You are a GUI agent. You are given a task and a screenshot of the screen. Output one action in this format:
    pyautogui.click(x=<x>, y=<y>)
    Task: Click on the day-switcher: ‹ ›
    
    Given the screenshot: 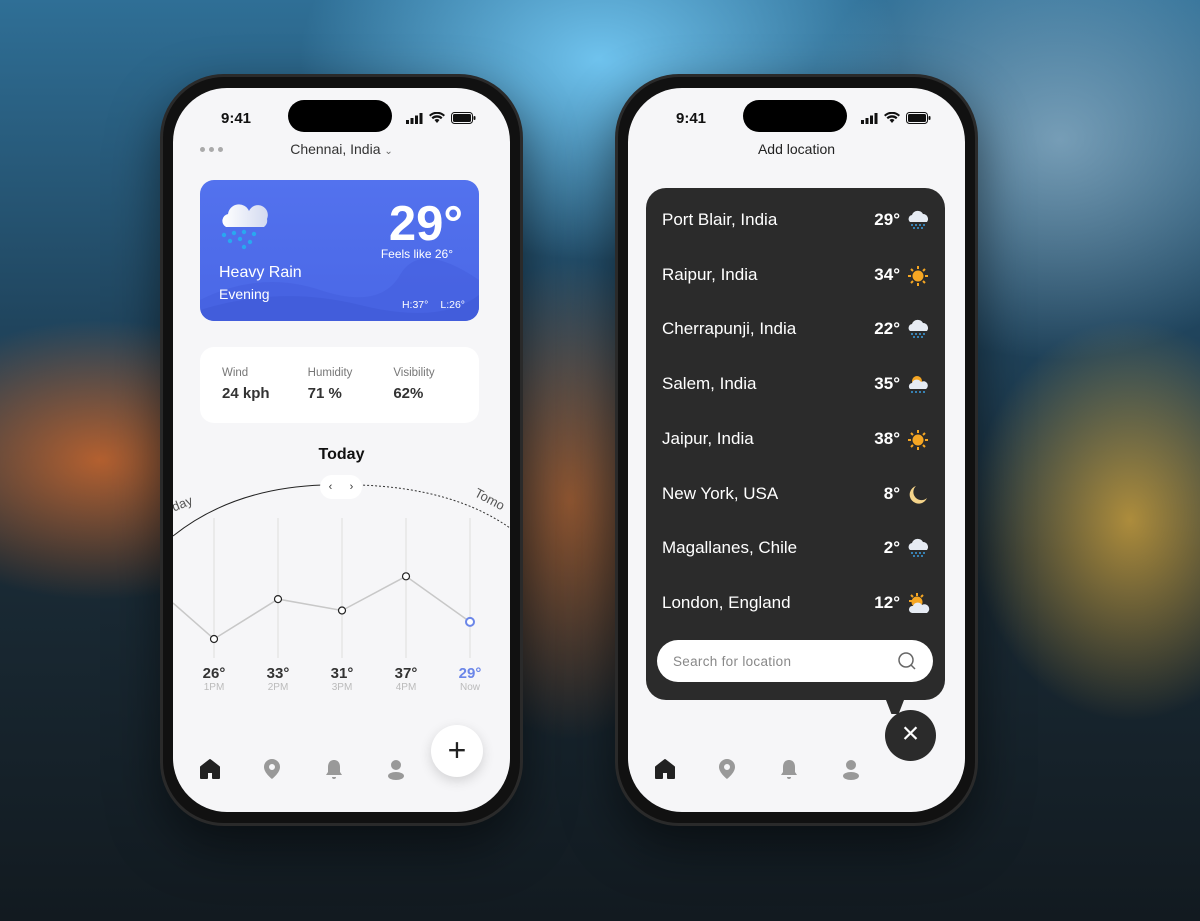 What is the action you would take?
    pyautogui.click(x=341, y=487)
    